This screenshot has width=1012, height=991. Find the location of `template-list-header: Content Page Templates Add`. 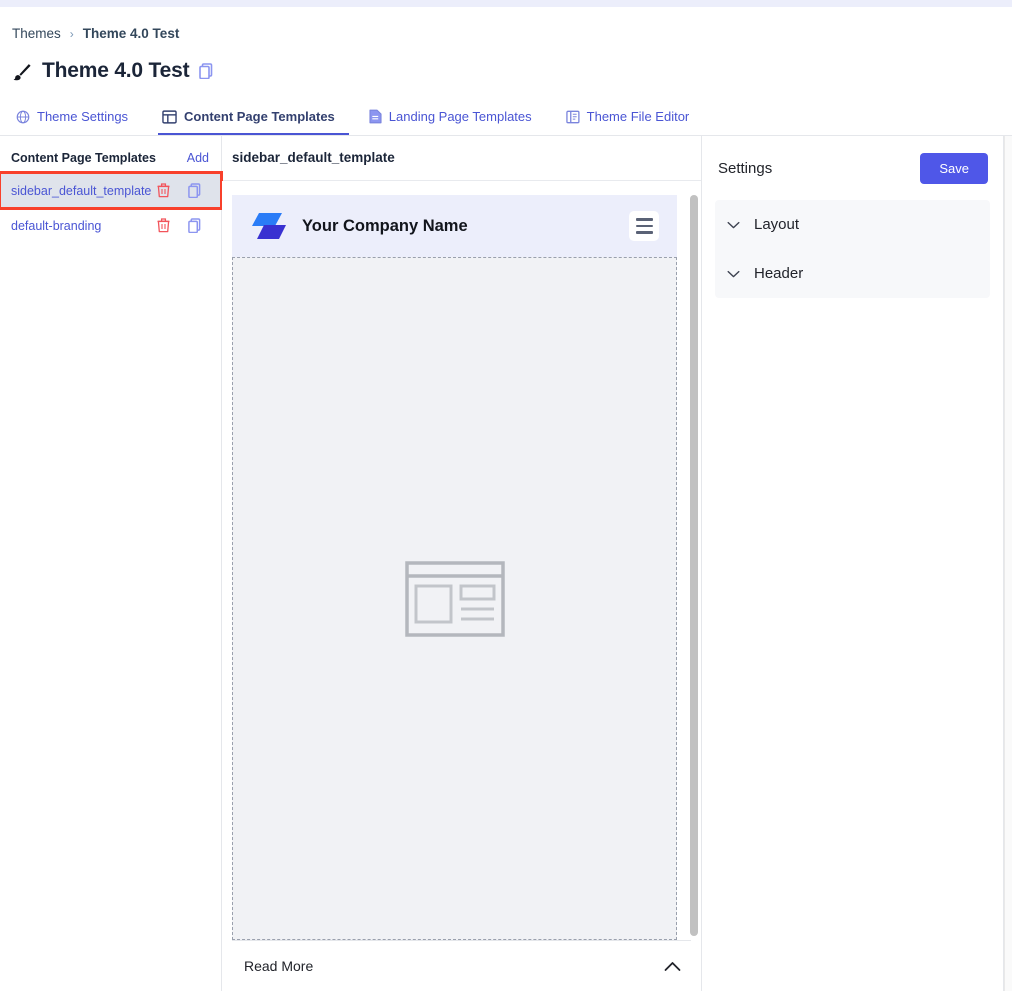

template-list-header: Content Page Templates Add is located at coordinates (110, 158).